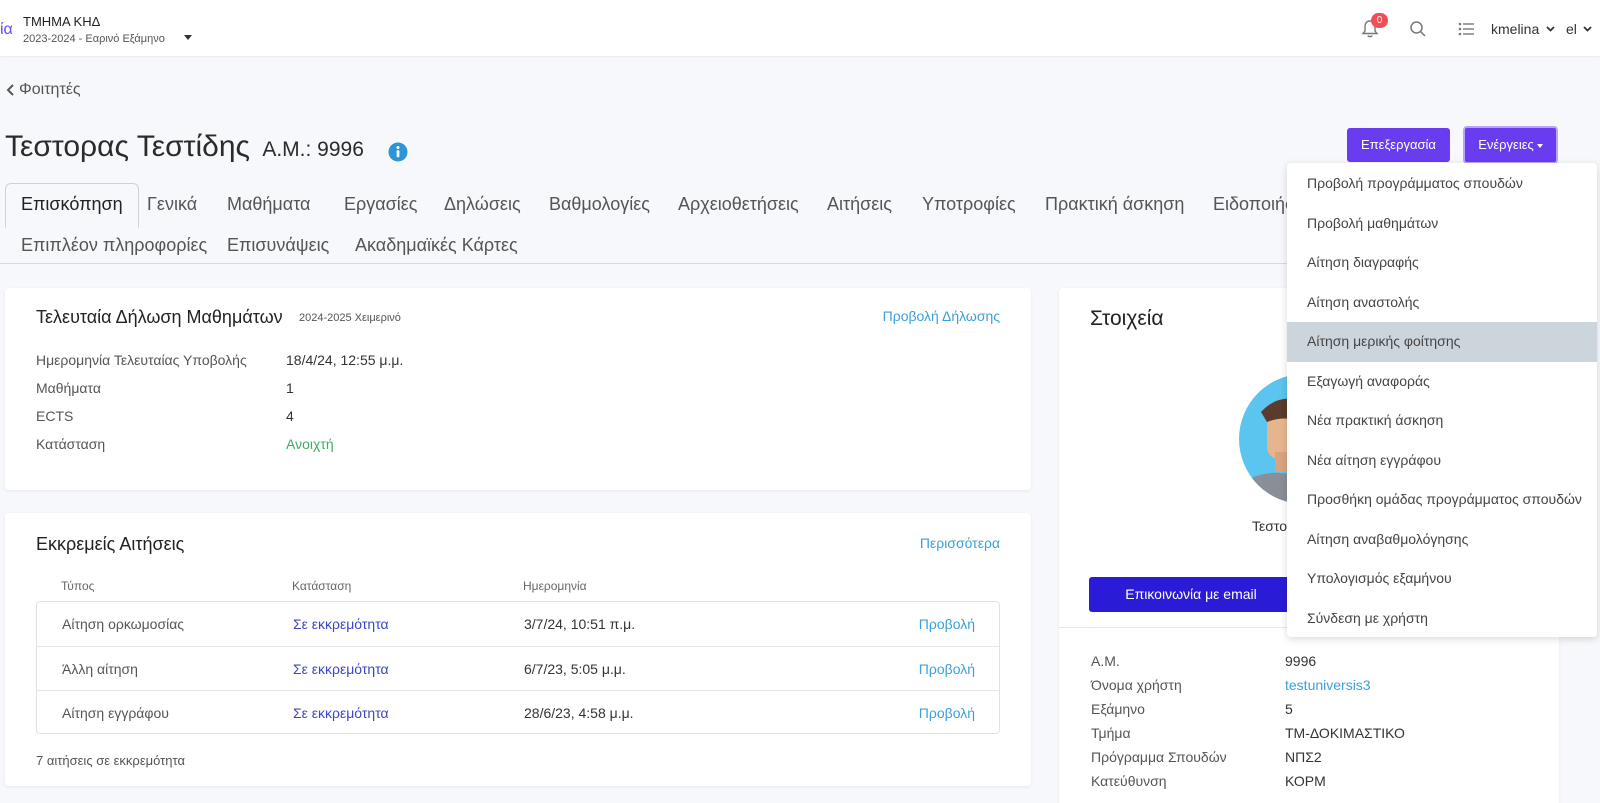 The width and height of the screenshot is (1600, 803). I want to click on tab-requests: Αιτήσεις, so click(859, 204).